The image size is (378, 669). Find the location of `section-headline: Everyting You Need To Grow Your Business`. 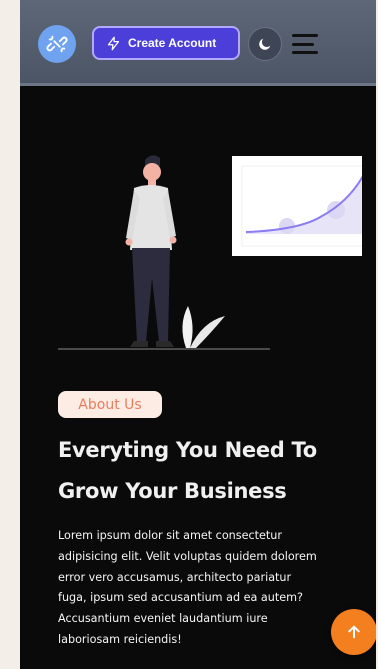

section-headline: Everyting You Need To Grow Your Business is located at coordinates (208, 471).